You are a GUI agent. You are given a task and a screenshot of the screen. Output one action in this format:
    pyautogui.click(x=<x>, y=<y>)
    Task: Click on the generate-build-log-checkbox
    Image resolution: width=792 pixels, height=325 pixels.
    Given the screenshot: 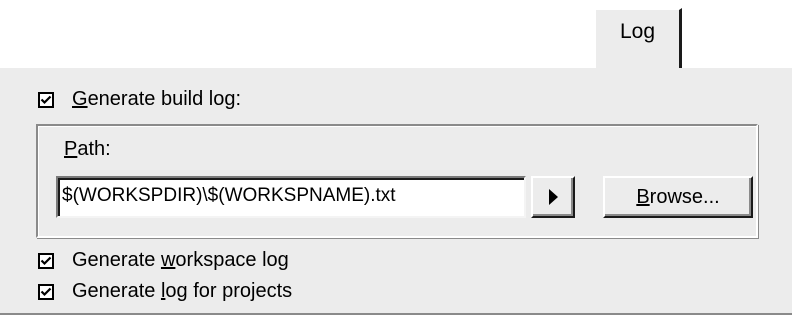 What is the action you would take?
    pyautogui.click(x=46, y=99)
    